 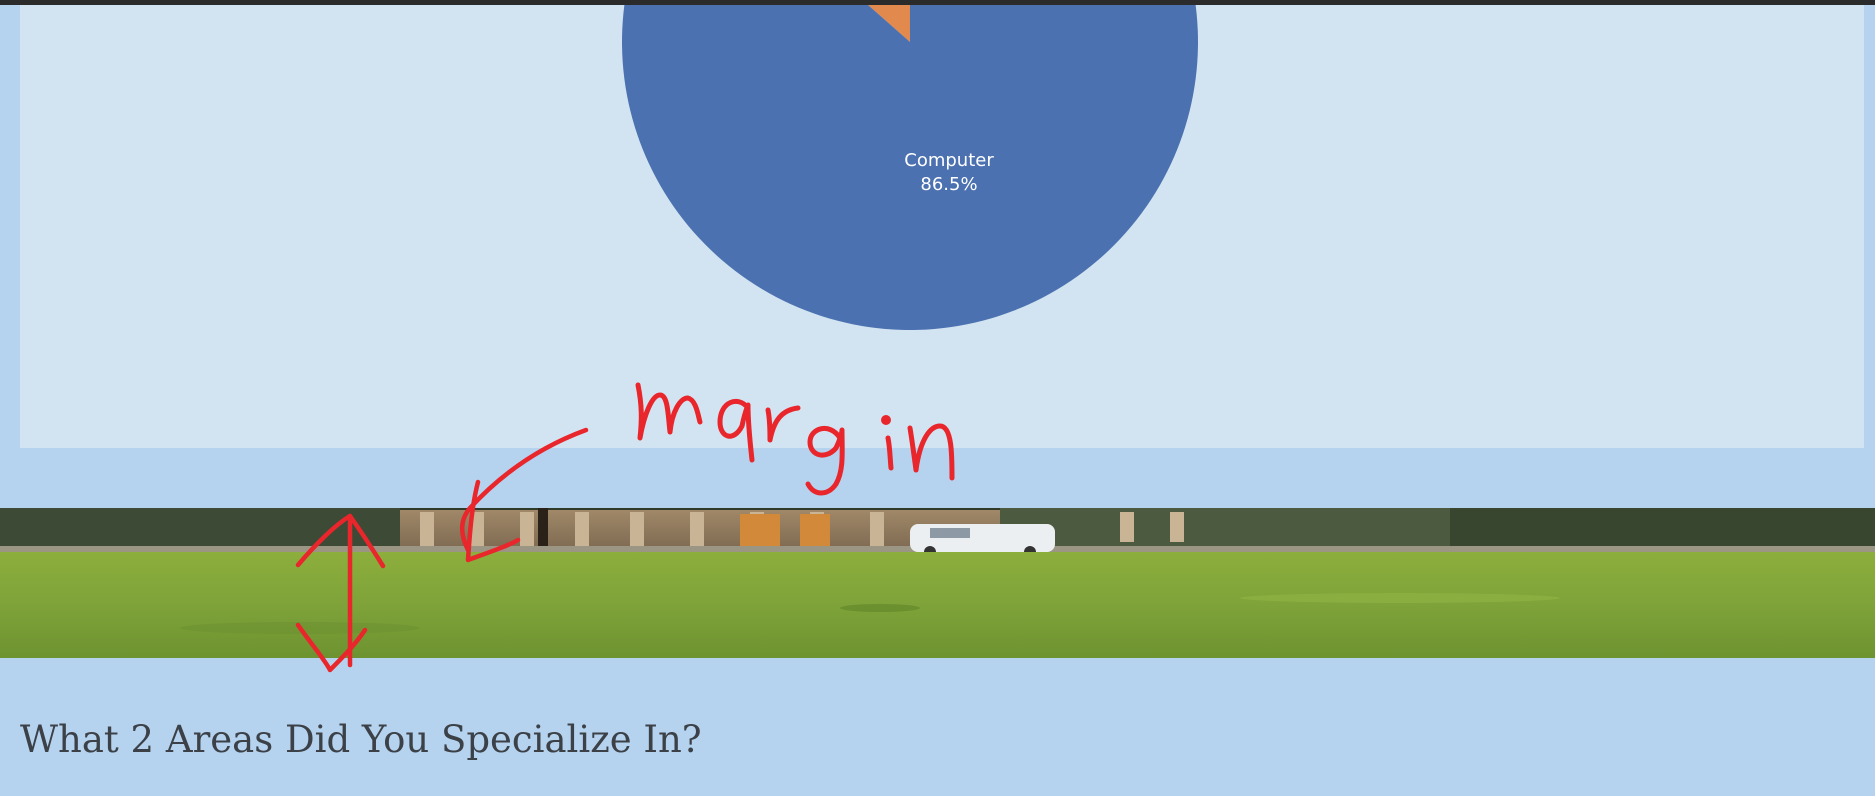 I want to click on section-heading: What 2 Areas Did You Specialize In?, so click(x=361, y=739).